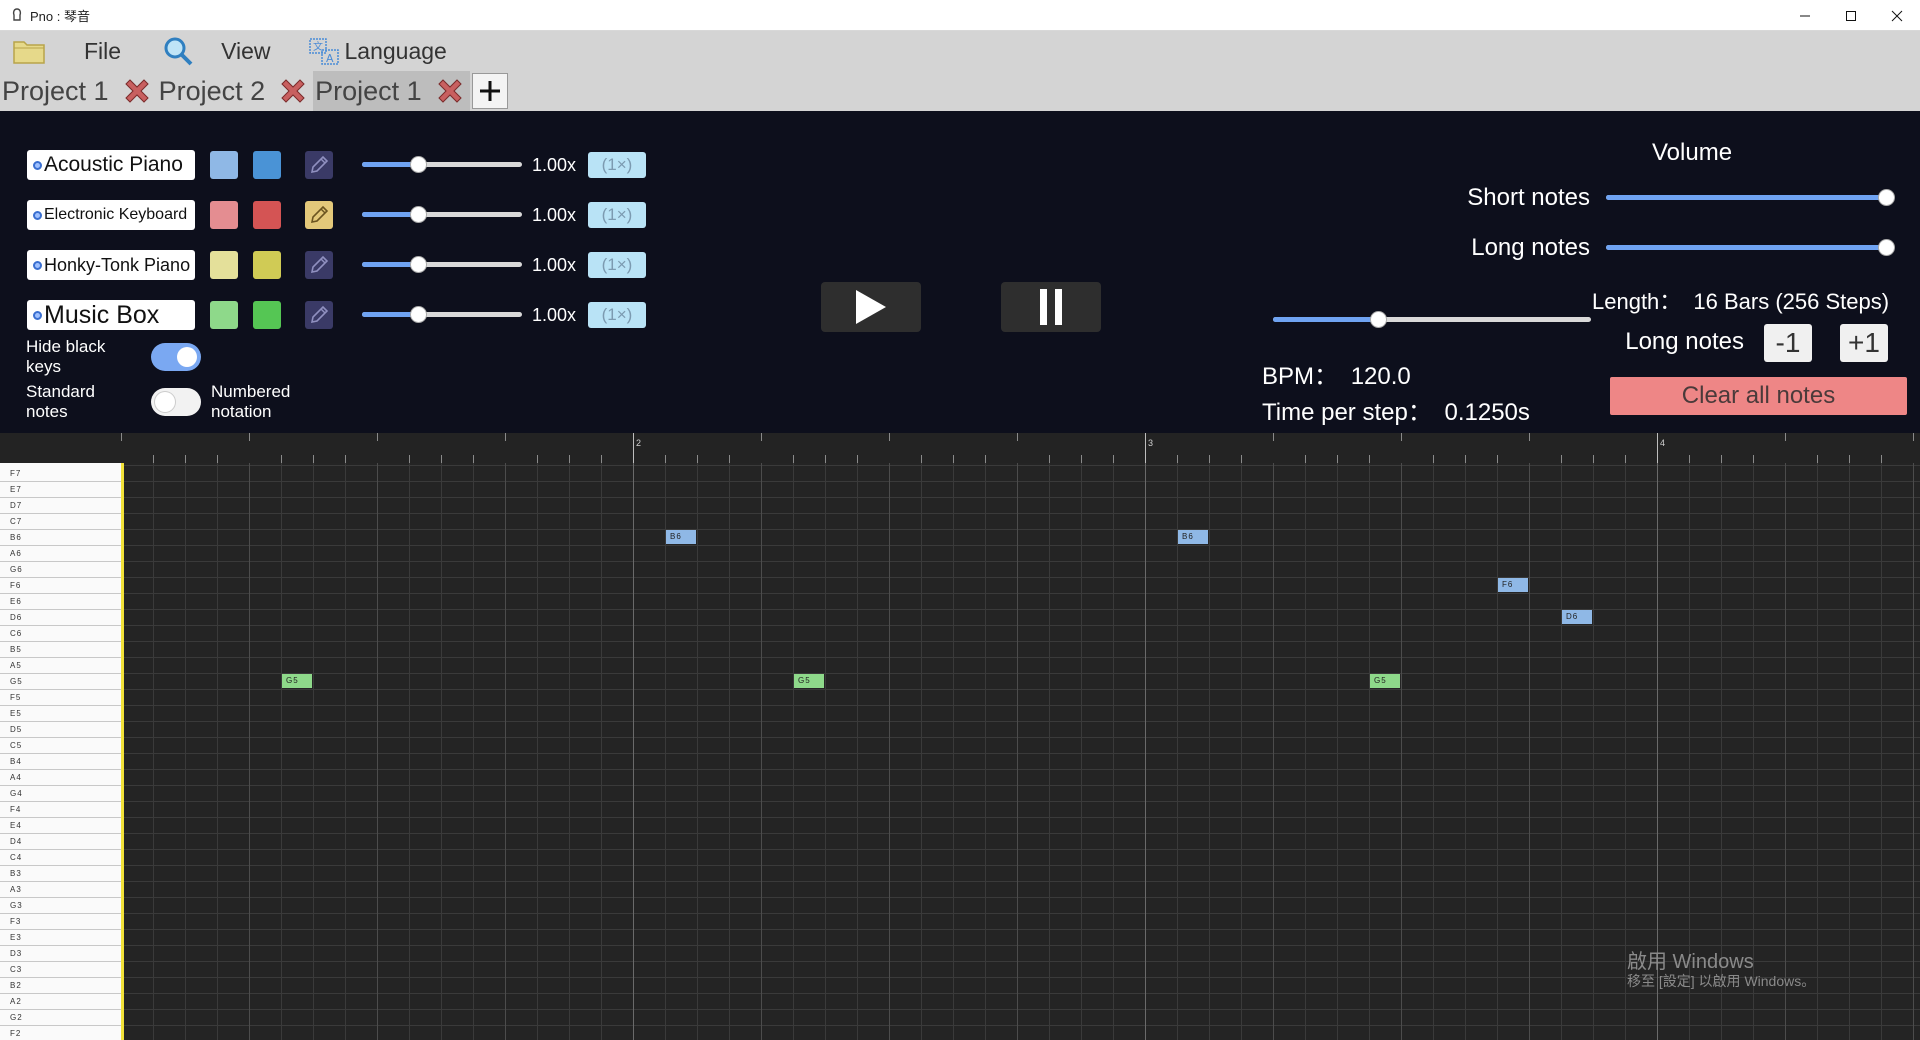 This screenshot has height=1040, width=1920. I want to click on pause-button, so click(1051, 307).